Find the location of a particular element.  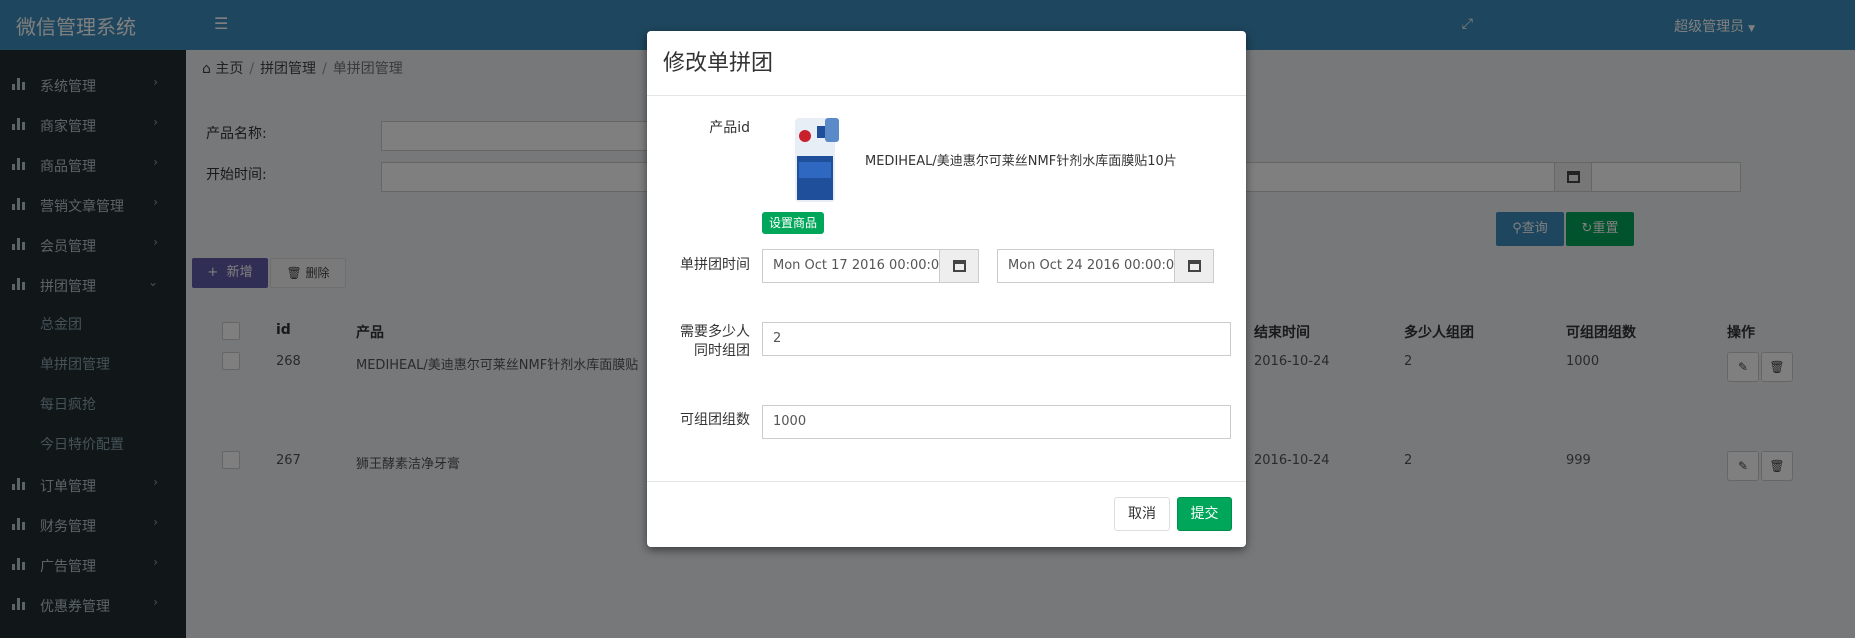

cancel-button: 取消 is located at coordinates (1142, 514).